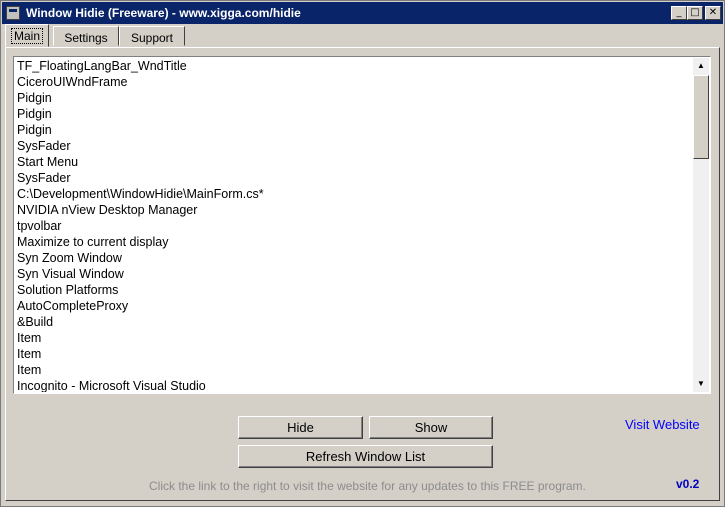  I want to click on version-label: v0.2, so click(688, 484).